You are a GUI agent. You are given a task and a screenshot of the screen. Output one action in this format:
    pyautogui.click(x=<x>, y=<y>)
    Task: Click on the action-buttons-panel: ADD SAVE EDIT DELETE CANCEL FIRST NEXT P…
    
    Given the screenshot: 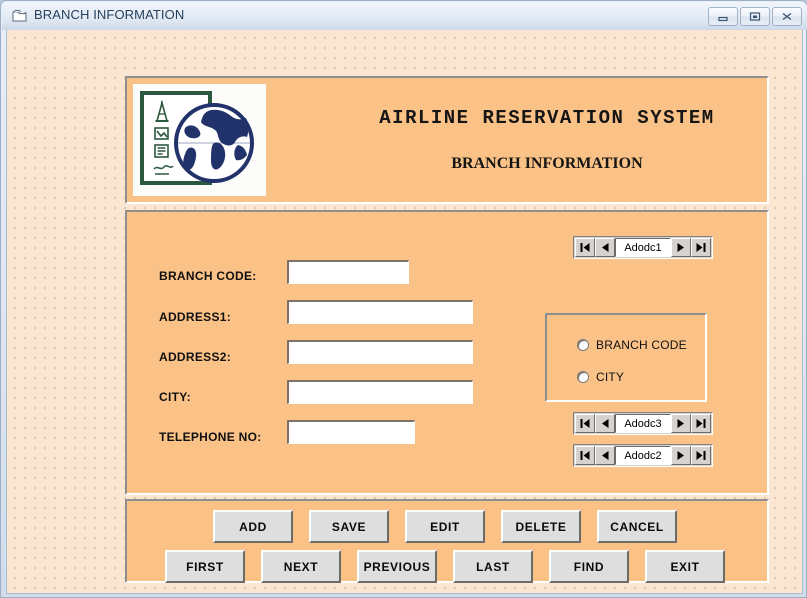 What is the action you would take?
    pyautogui.click(x=447, y=541)
    